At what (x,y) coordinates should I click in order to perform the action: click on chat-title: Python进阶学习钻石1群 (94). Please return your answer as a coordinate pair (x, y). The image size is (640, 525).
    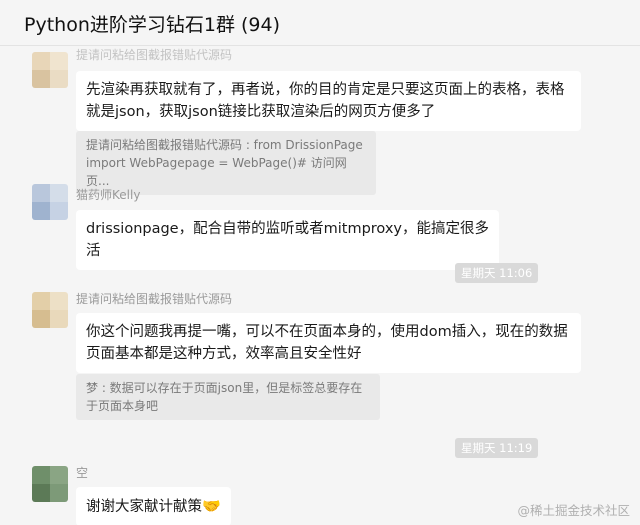
    Looking at the image, I should click on (152, 23).